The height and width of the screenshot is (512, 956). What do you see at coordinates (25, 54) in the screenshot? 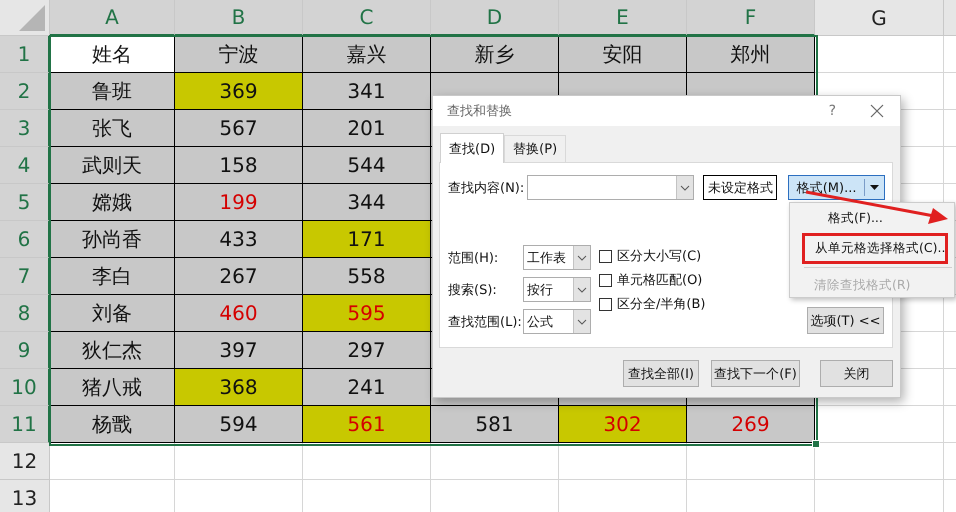
I see `row-header: 1` at bounding box center [25, 54].